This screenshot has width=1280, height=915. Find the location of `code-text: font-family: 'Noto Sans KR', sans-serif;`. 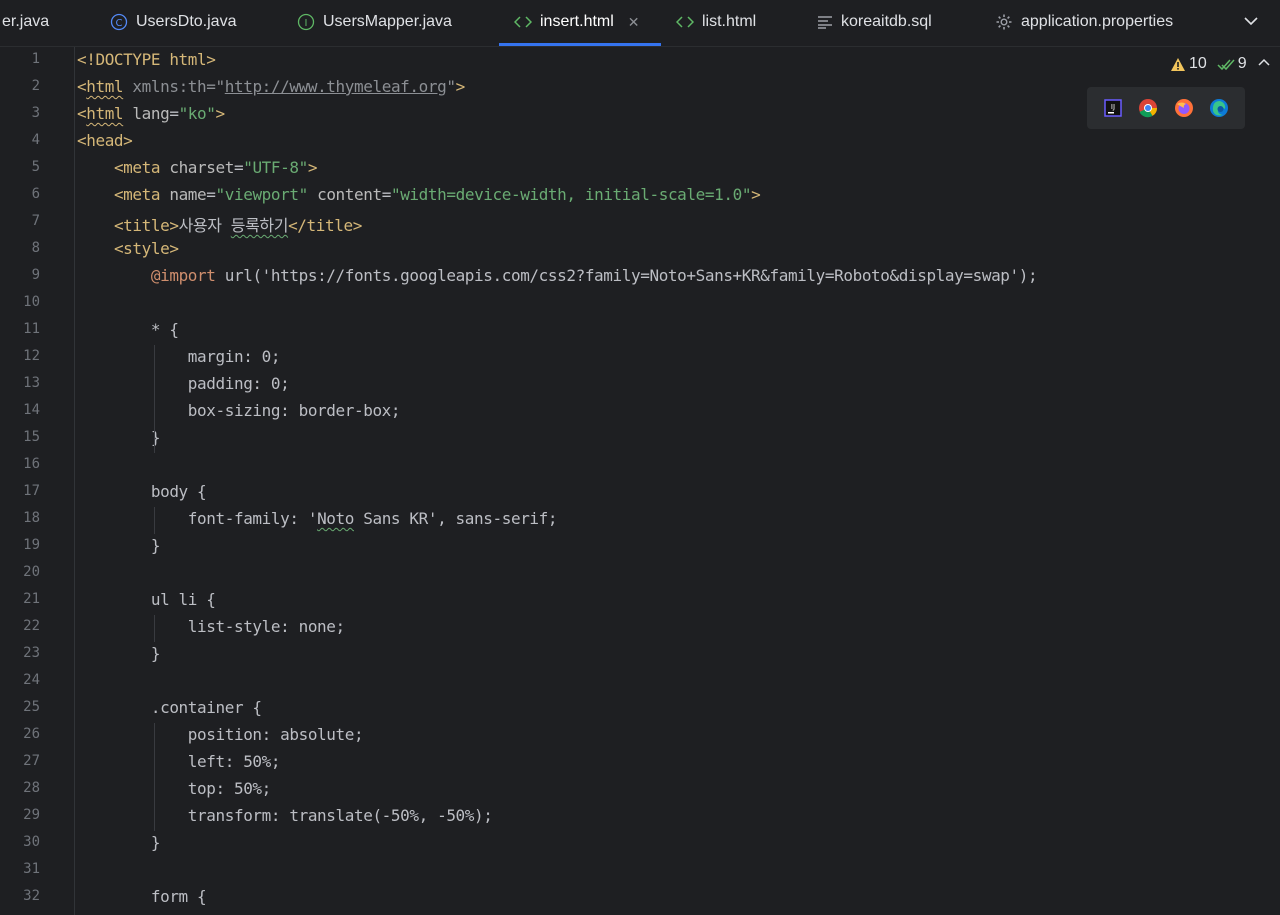

code-text: font-family: 'Noto Sans KR', sans-serif; is located at coordinates (317, 518).